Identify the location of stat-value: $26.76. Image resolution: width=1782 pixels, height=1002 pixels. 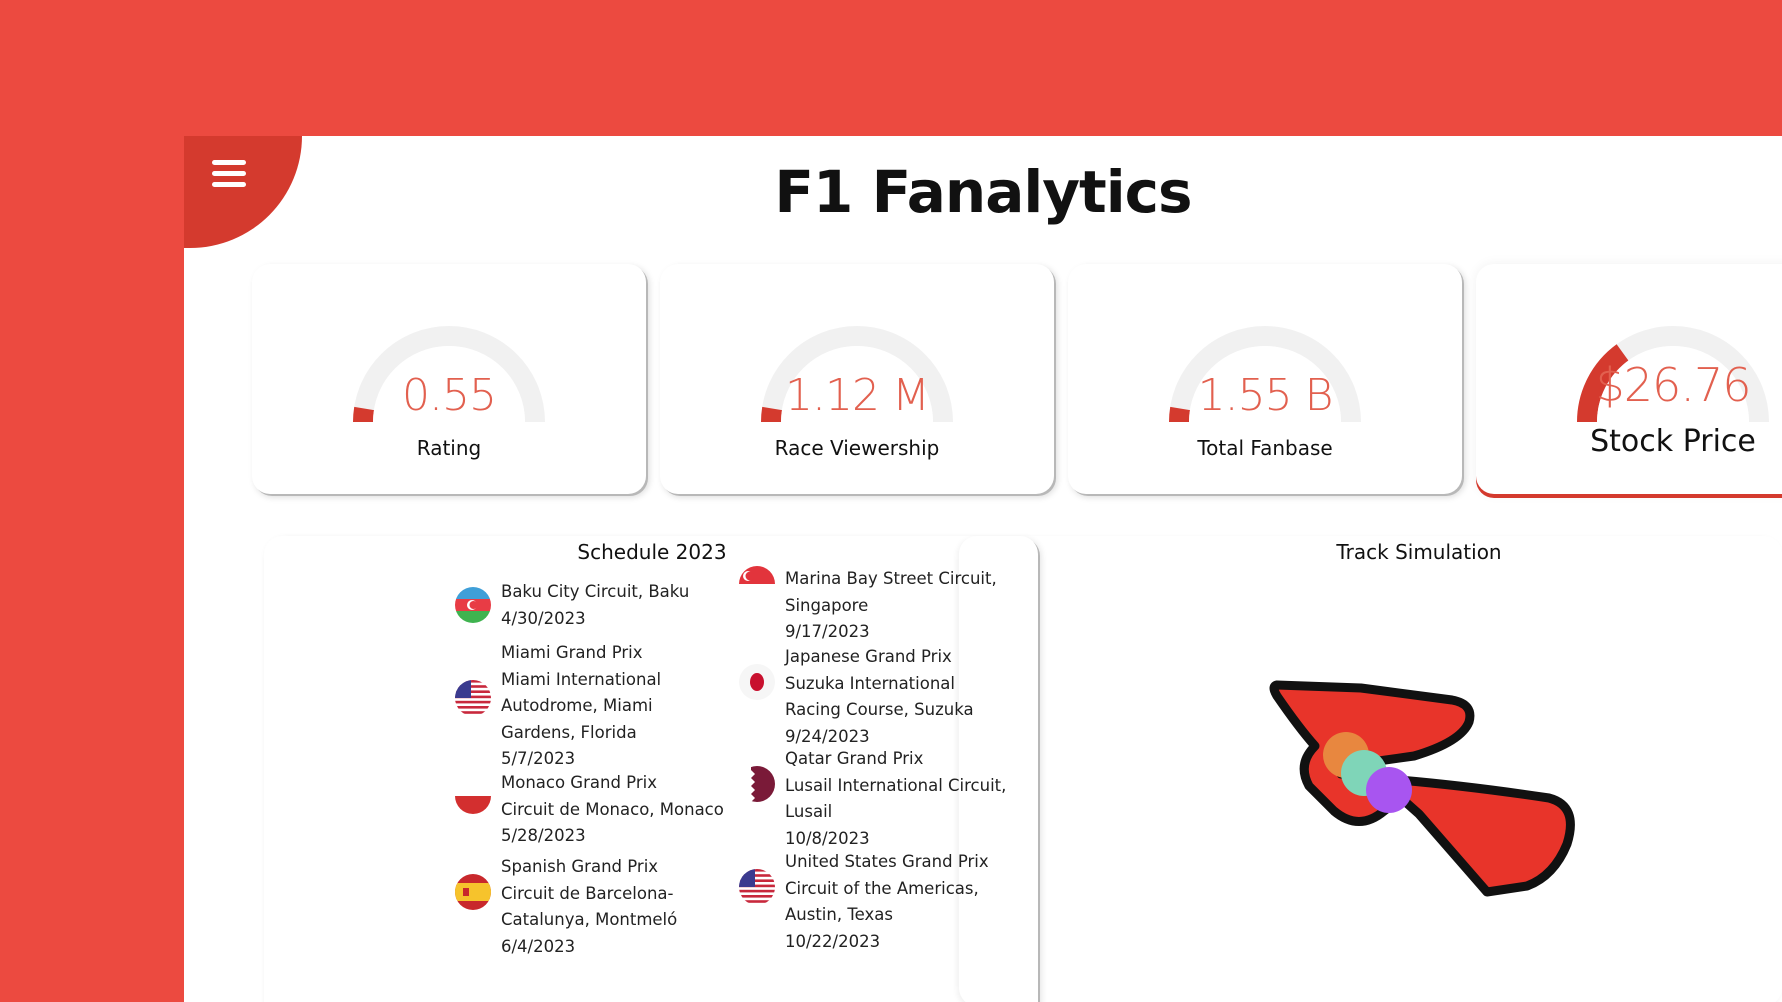
(1673, 385).